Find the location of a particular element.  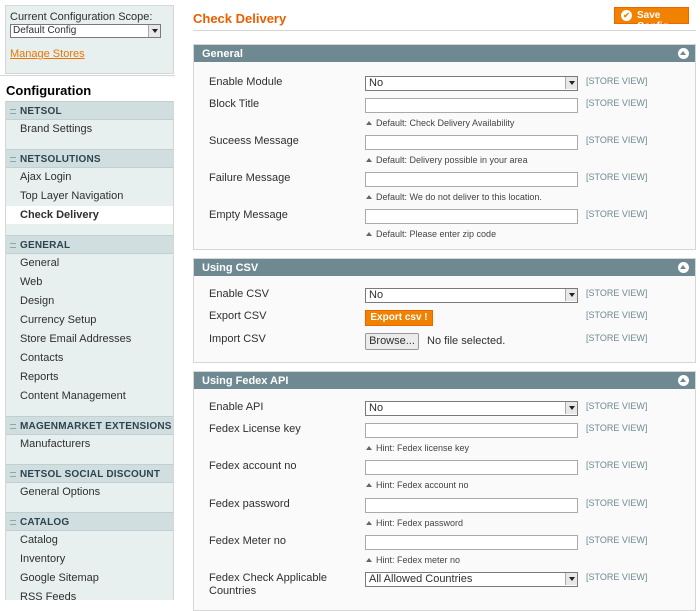

fedex-account-label: Fedex account no is located at coordinates (253, 466).